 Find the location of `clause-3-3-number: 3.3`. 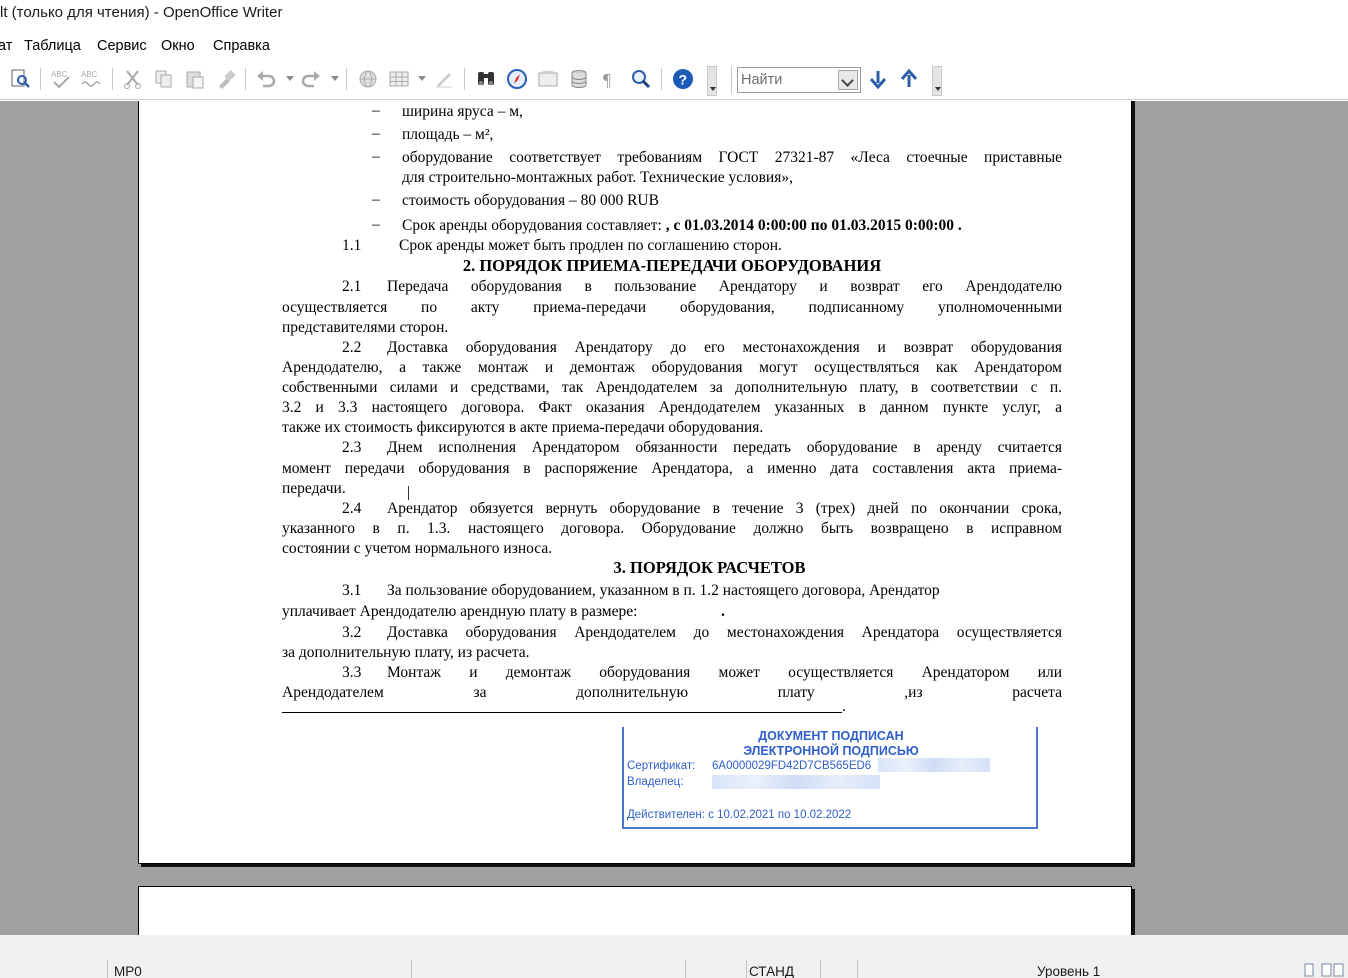

clause-3-3-number: 3.3 is located at coordinates (352, 672).